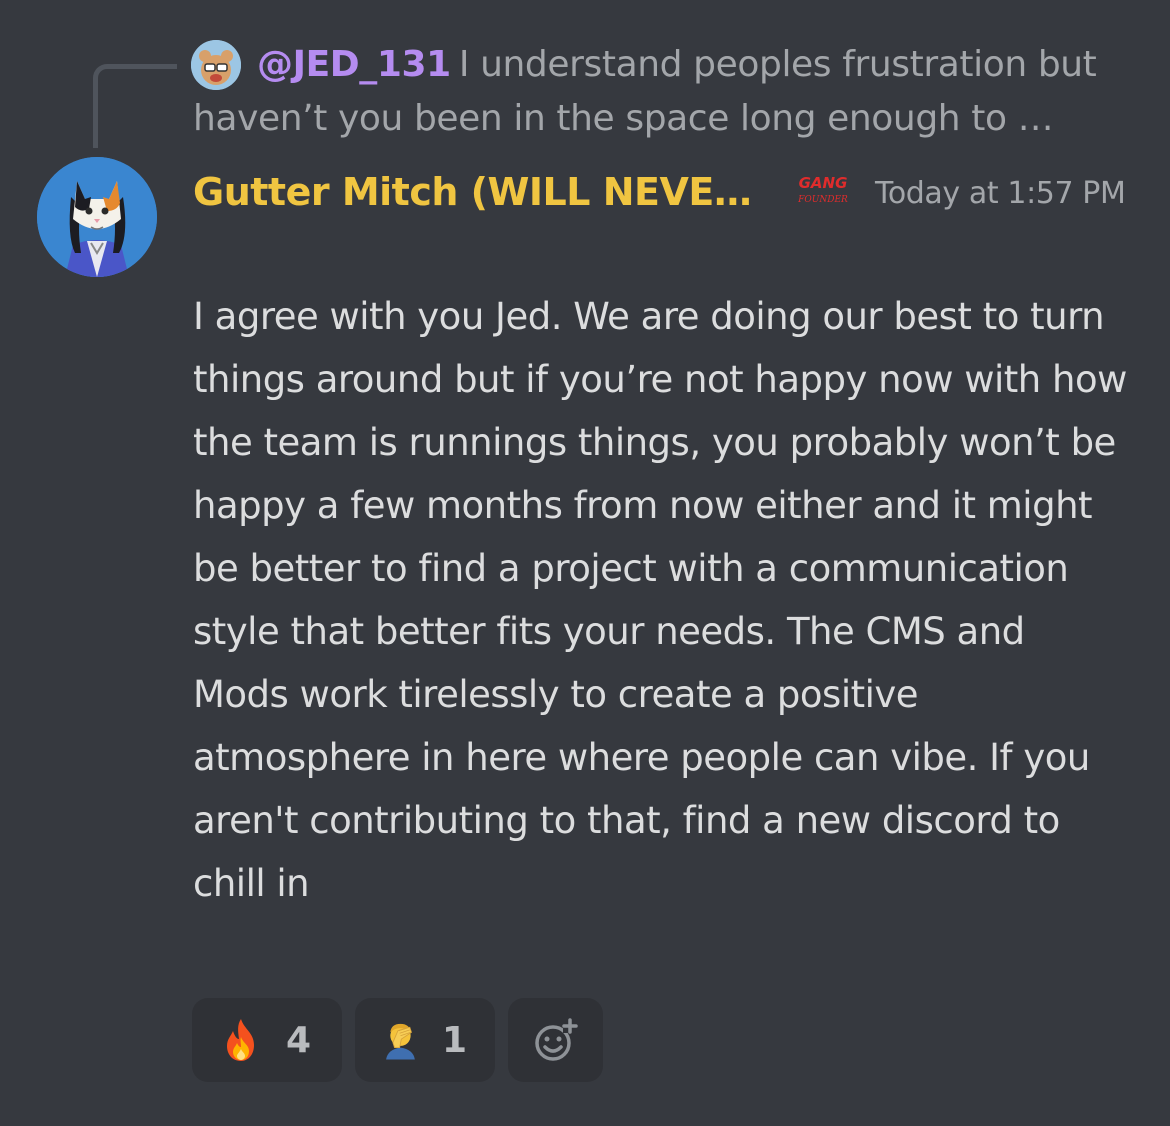 This screenshot has height=1126, width=1170. What do you see at coordinates (822, 200) in the screenshot?
I see `badge-line2: FOUNDER` at bounding box center [822, 200].